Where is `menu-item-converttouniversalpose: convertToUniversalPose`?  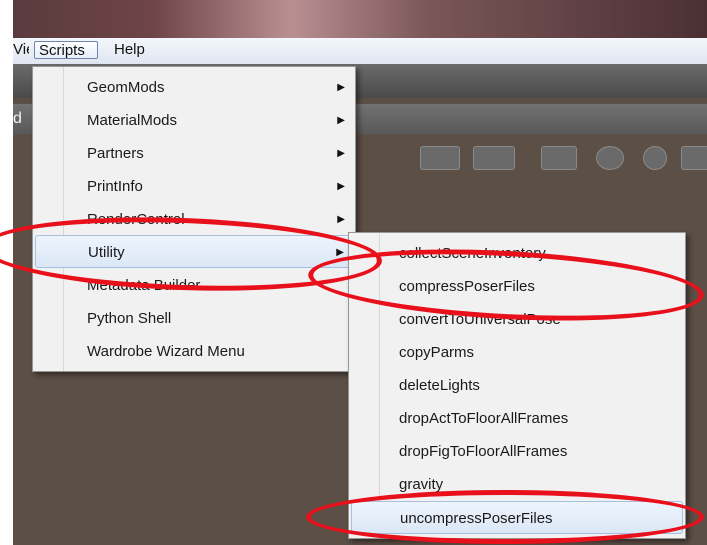 menu-item-converttouniversalpose: convertToUniversalPose is located at coordinates (517, 319).